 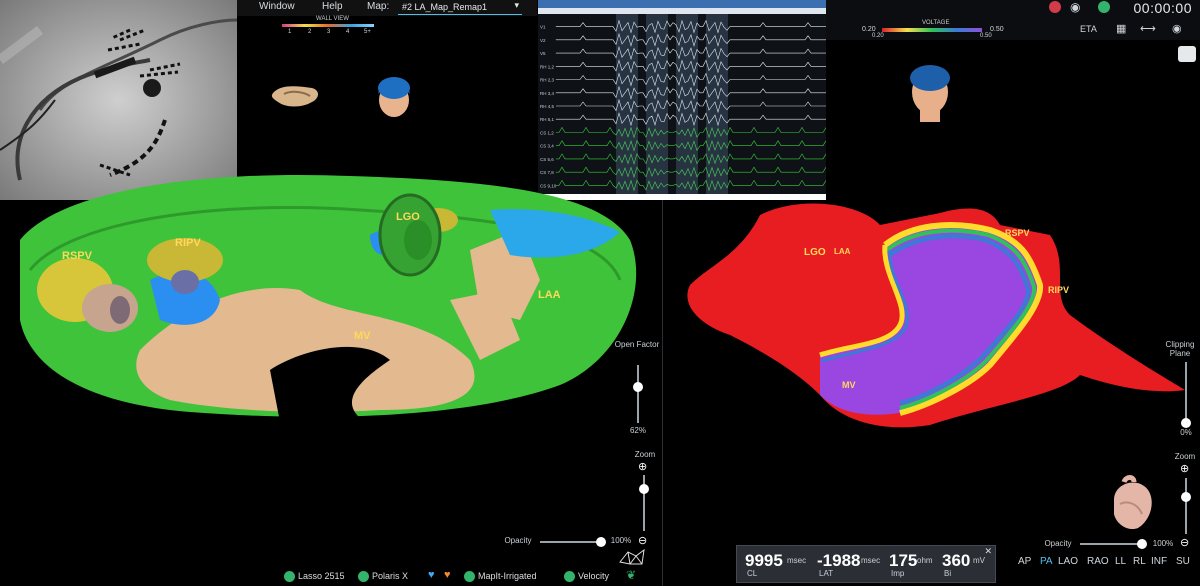 What do you see at coordinates (1148, 28) in the screenshot?
I see `arrows-icon: ⟷` at bounding box center [1148, 28].